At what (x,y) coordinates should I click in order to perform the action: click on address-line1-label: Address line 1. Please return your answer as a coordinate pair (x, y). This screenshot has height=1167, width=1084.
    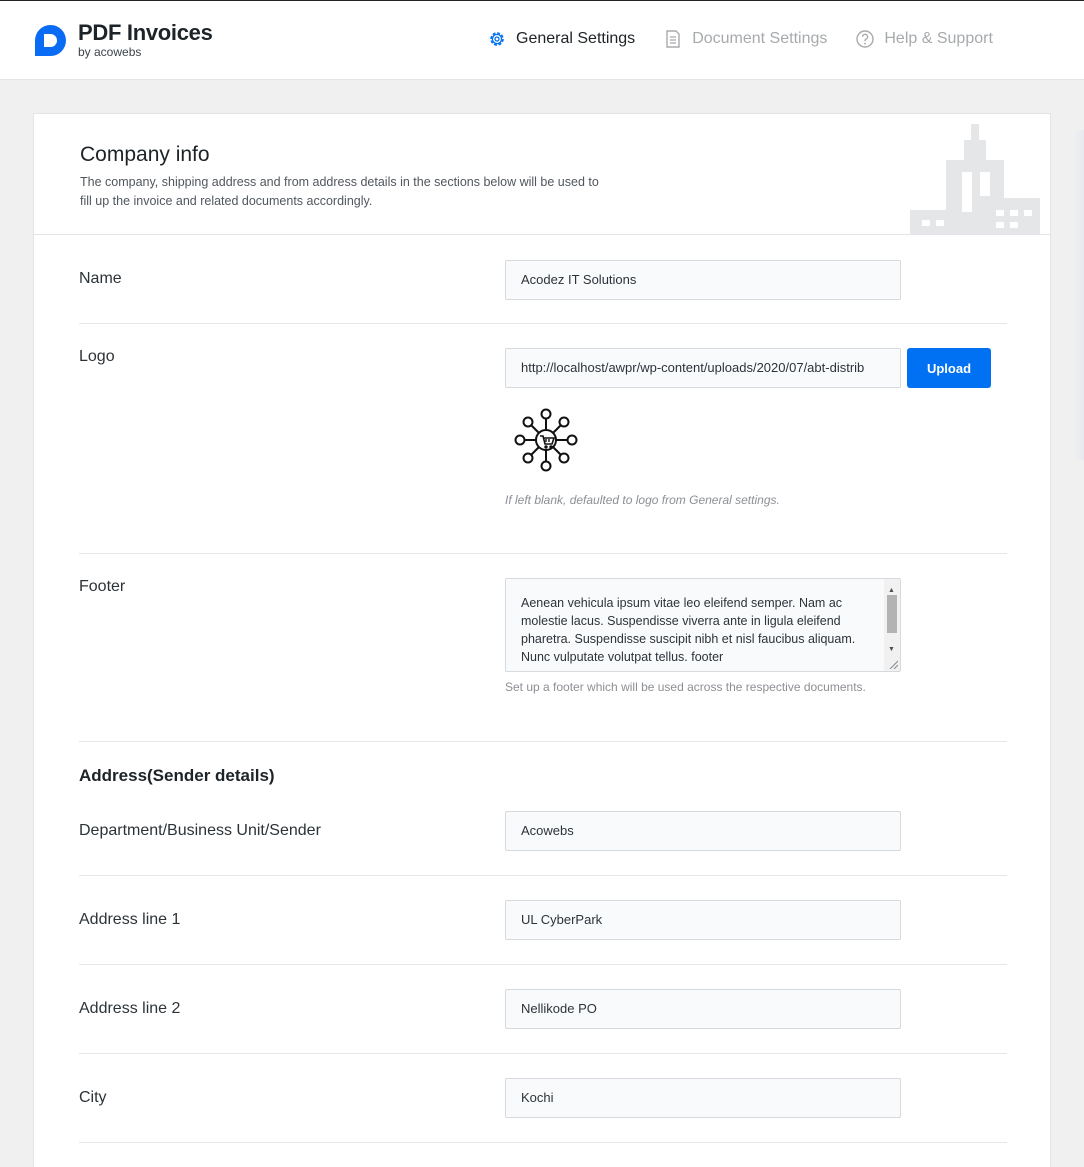
    Looking at the image, I should click on (130, 919).